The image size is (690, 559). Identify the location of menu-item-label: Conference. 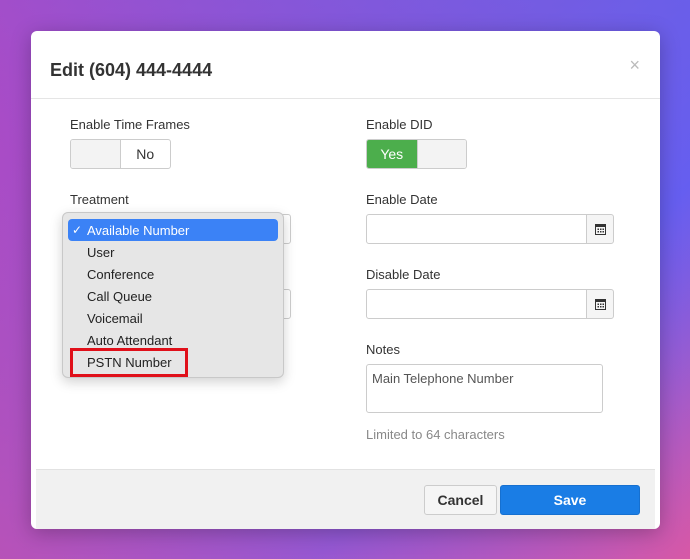
(121, 274).